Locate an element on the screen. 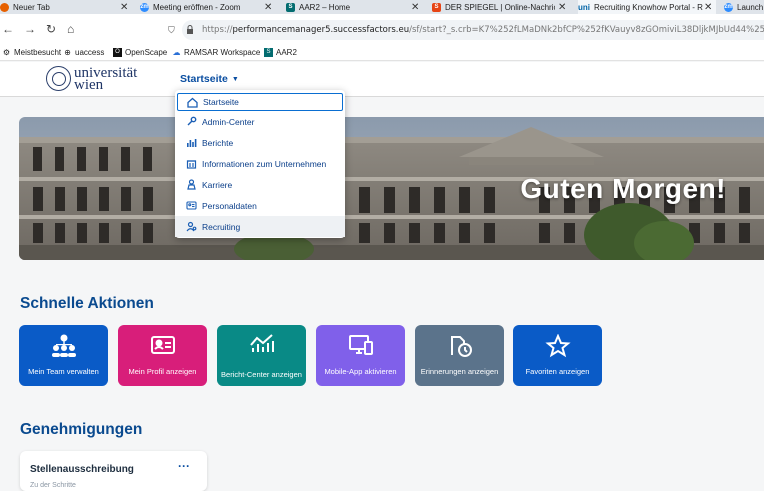 This screenshot has width=764, height=491. quick-action-mobile: Mobile-App aktivieren is located at coordinates (360, 355).